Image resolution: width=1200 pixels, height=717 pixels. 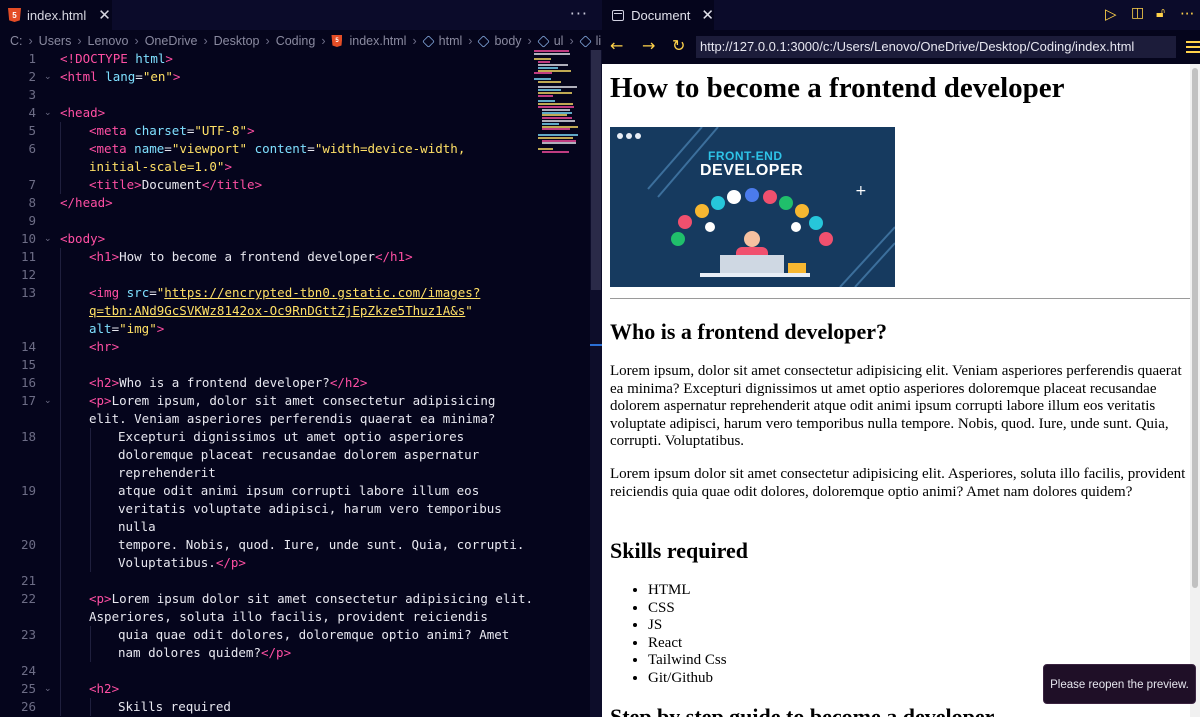 I want to click on scrollbar-cursor-marker, so click(x=596, y=345).